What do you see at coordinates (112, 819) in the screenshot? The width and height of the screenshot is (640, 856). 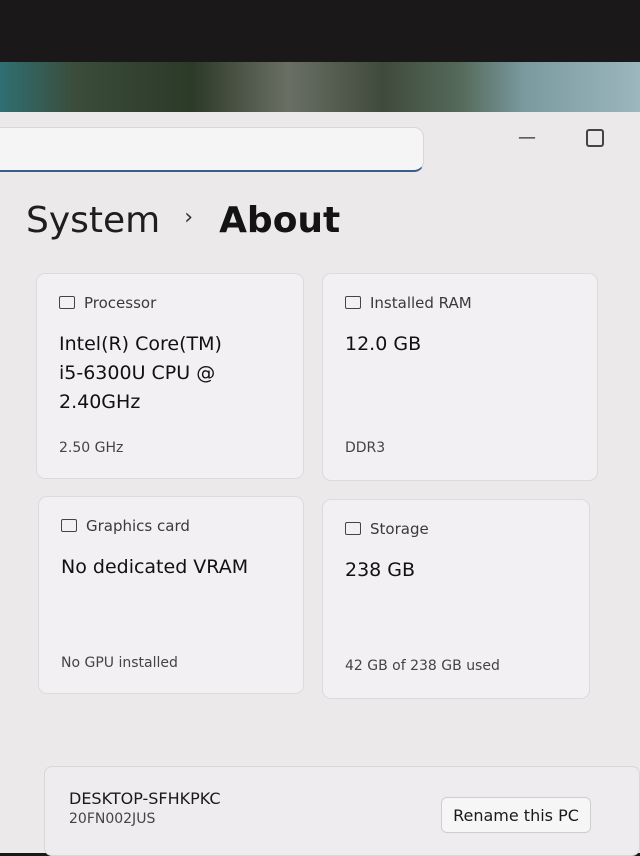 I see `pc-model: 20FN002JUS` at bounding box center [112, 819].